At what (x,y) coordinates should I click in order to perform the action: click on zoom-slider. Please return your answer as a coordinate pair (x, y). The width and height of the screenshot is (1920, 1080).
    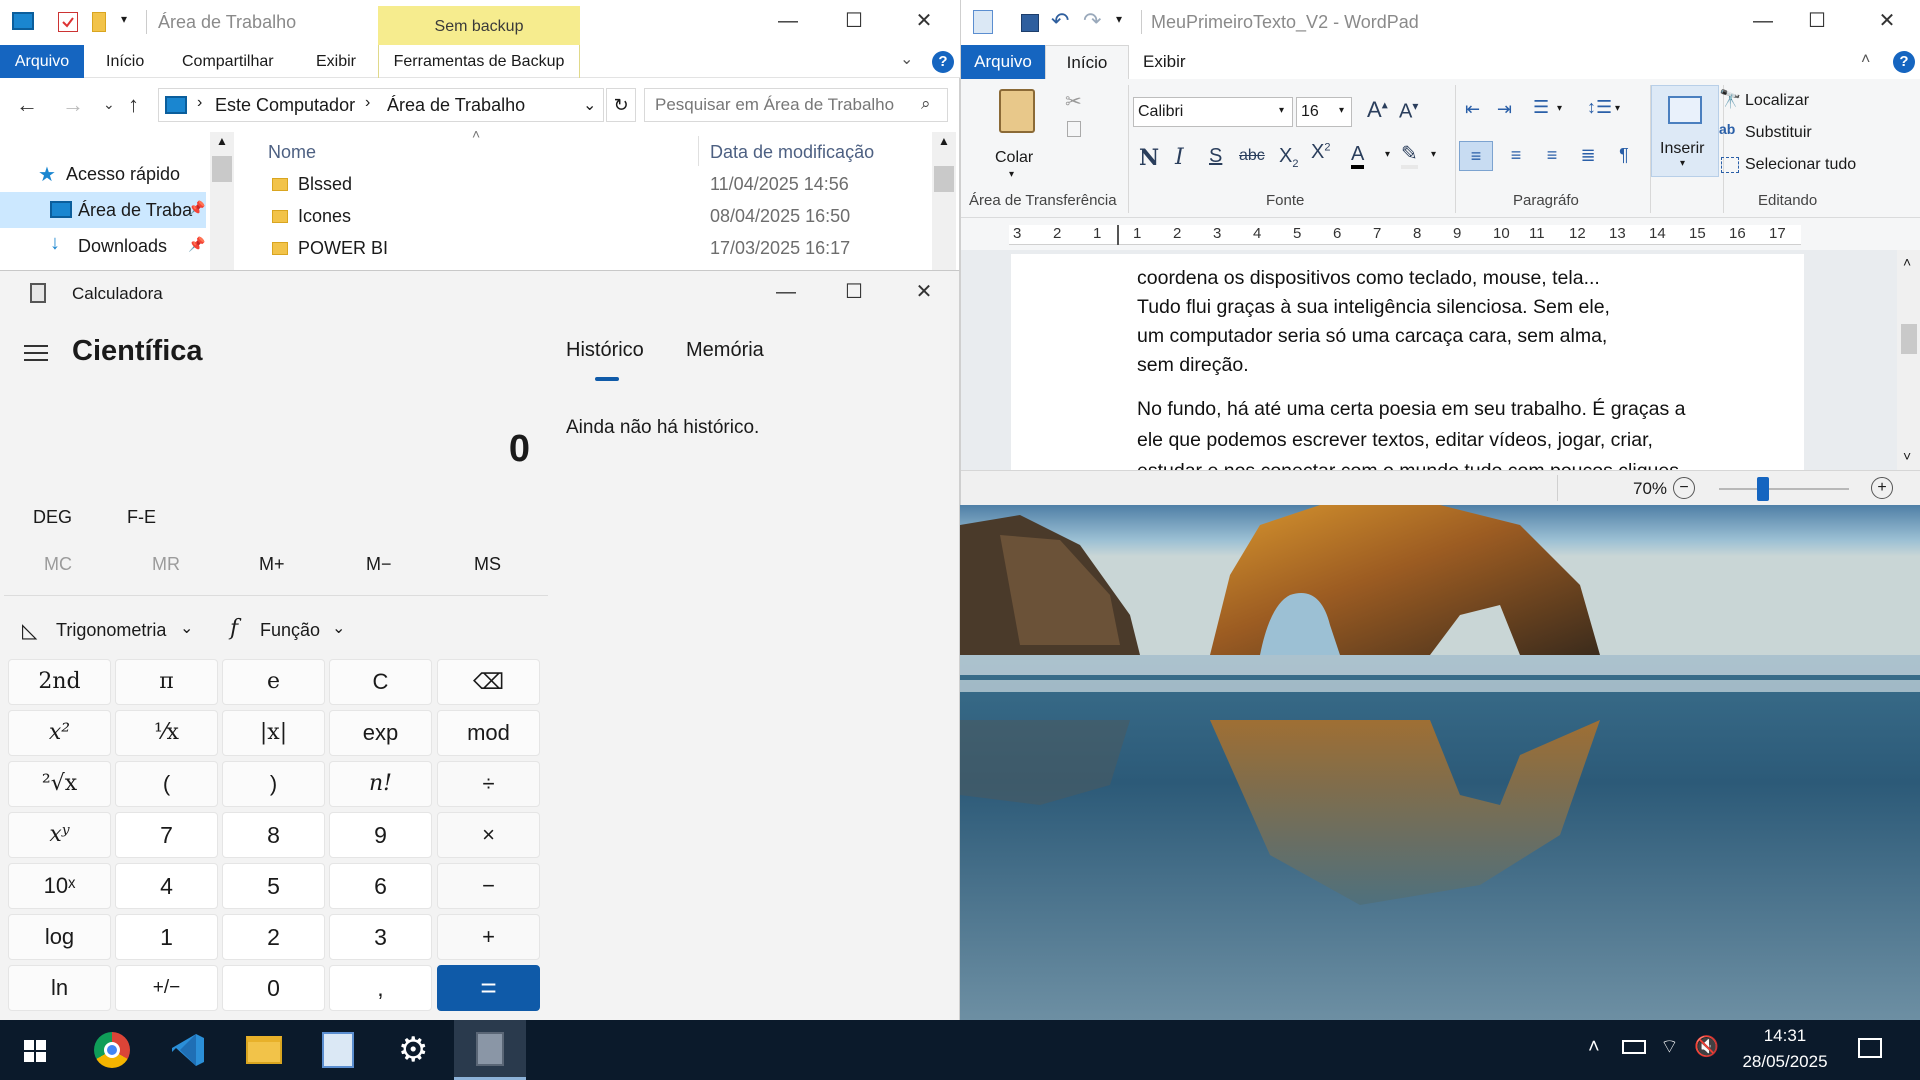
    Looking at the image, I should click on (1784, 489).